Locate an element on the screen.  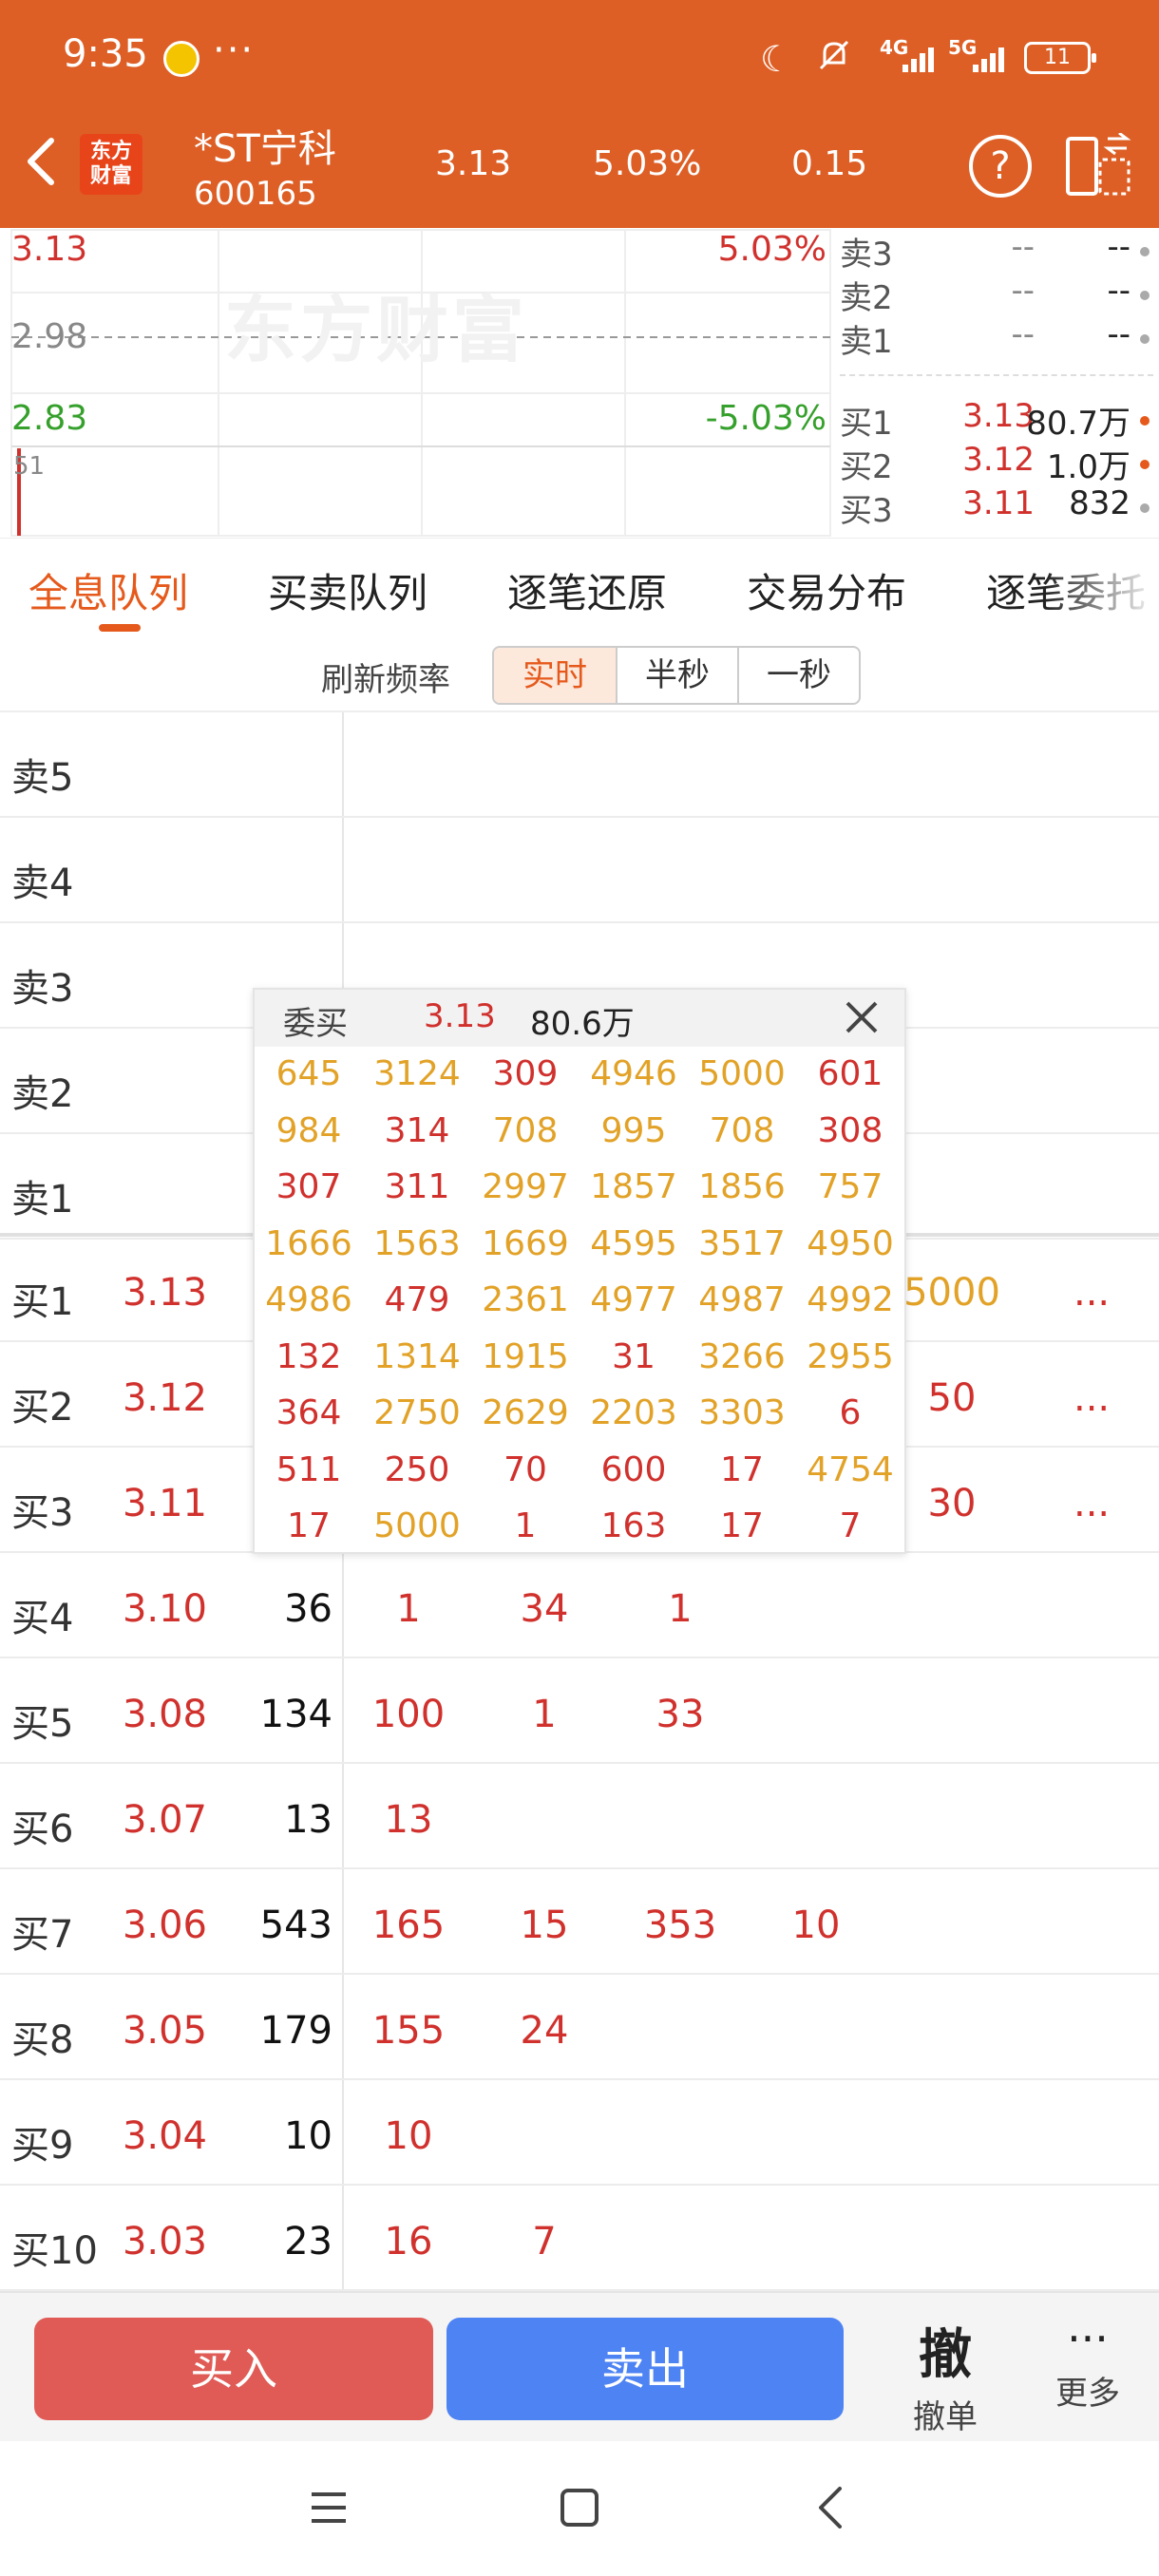
popup-order-cell: 3303 is located at coordinates (742, 1412).